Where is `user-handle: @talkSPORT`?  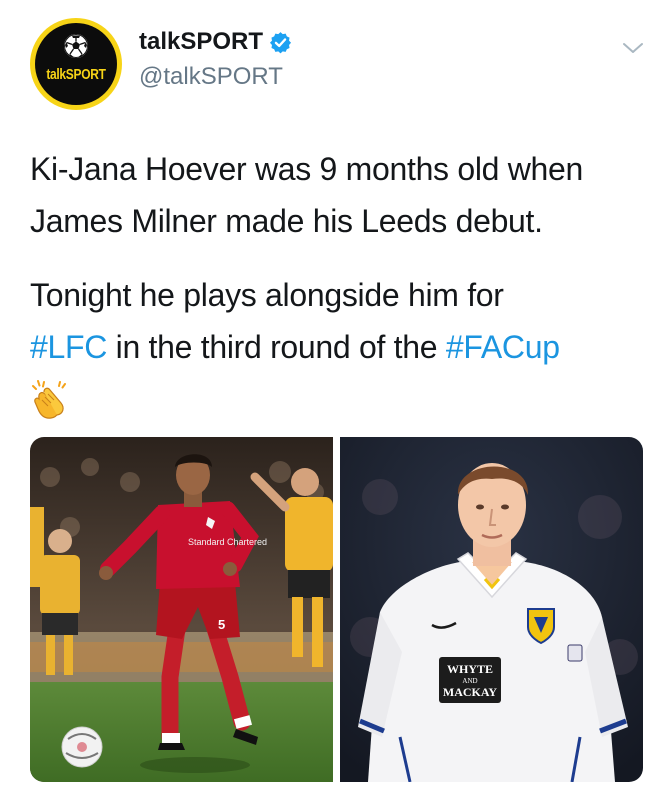
user-handle: @talkSPORT is located at coordinates (211, 77).